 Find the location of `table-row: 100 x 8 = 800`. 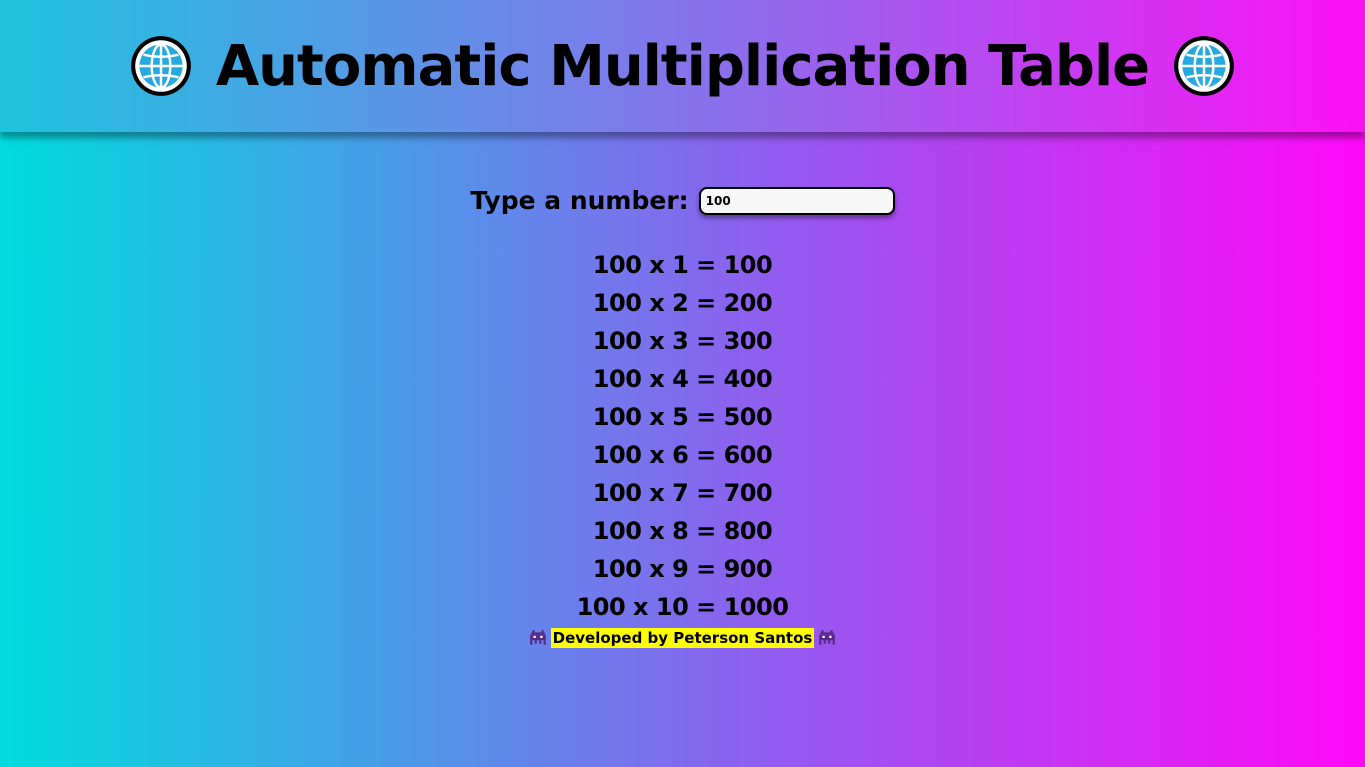

table-row: 100 x 8 = 800 is located at coordinates (682, 531).